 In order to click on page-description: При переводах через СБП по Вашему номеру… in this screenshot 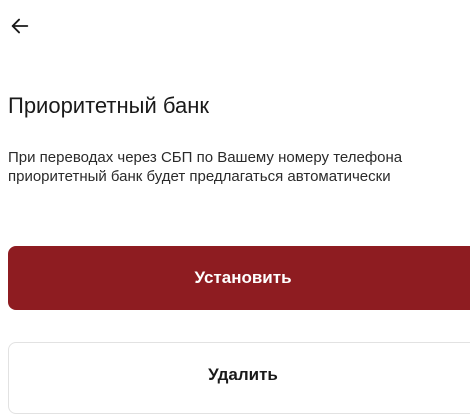, I will do `click(205, 167)`.